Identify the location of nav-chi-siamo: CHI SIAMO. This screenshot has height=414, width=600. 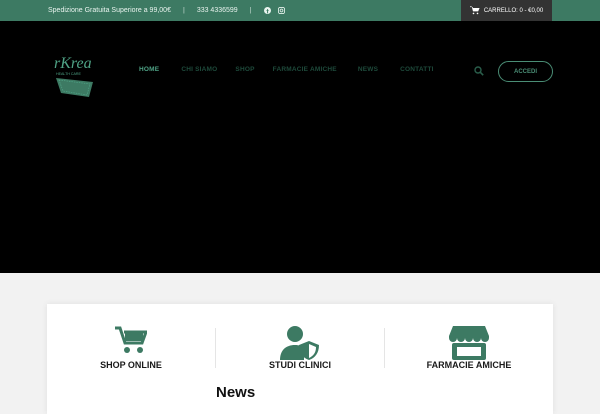
(199, 69).